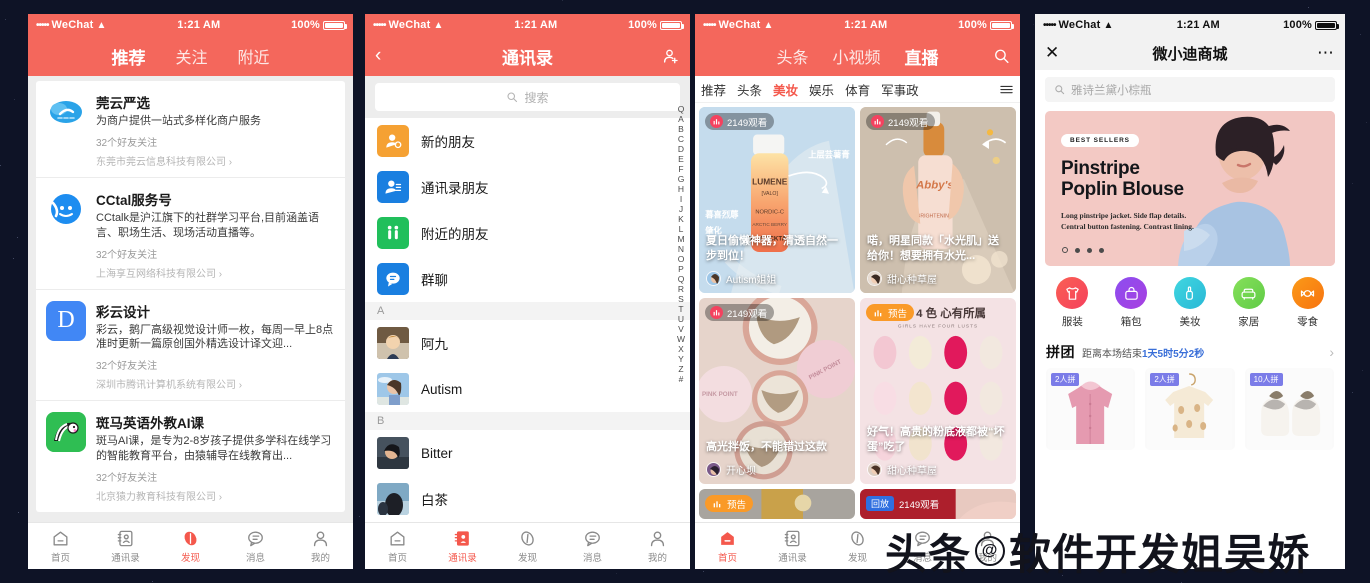 This screenshot has width=1370, height=583. I want to click on contacts-entry-nearby: 附近的朋友, so click(527, 233).